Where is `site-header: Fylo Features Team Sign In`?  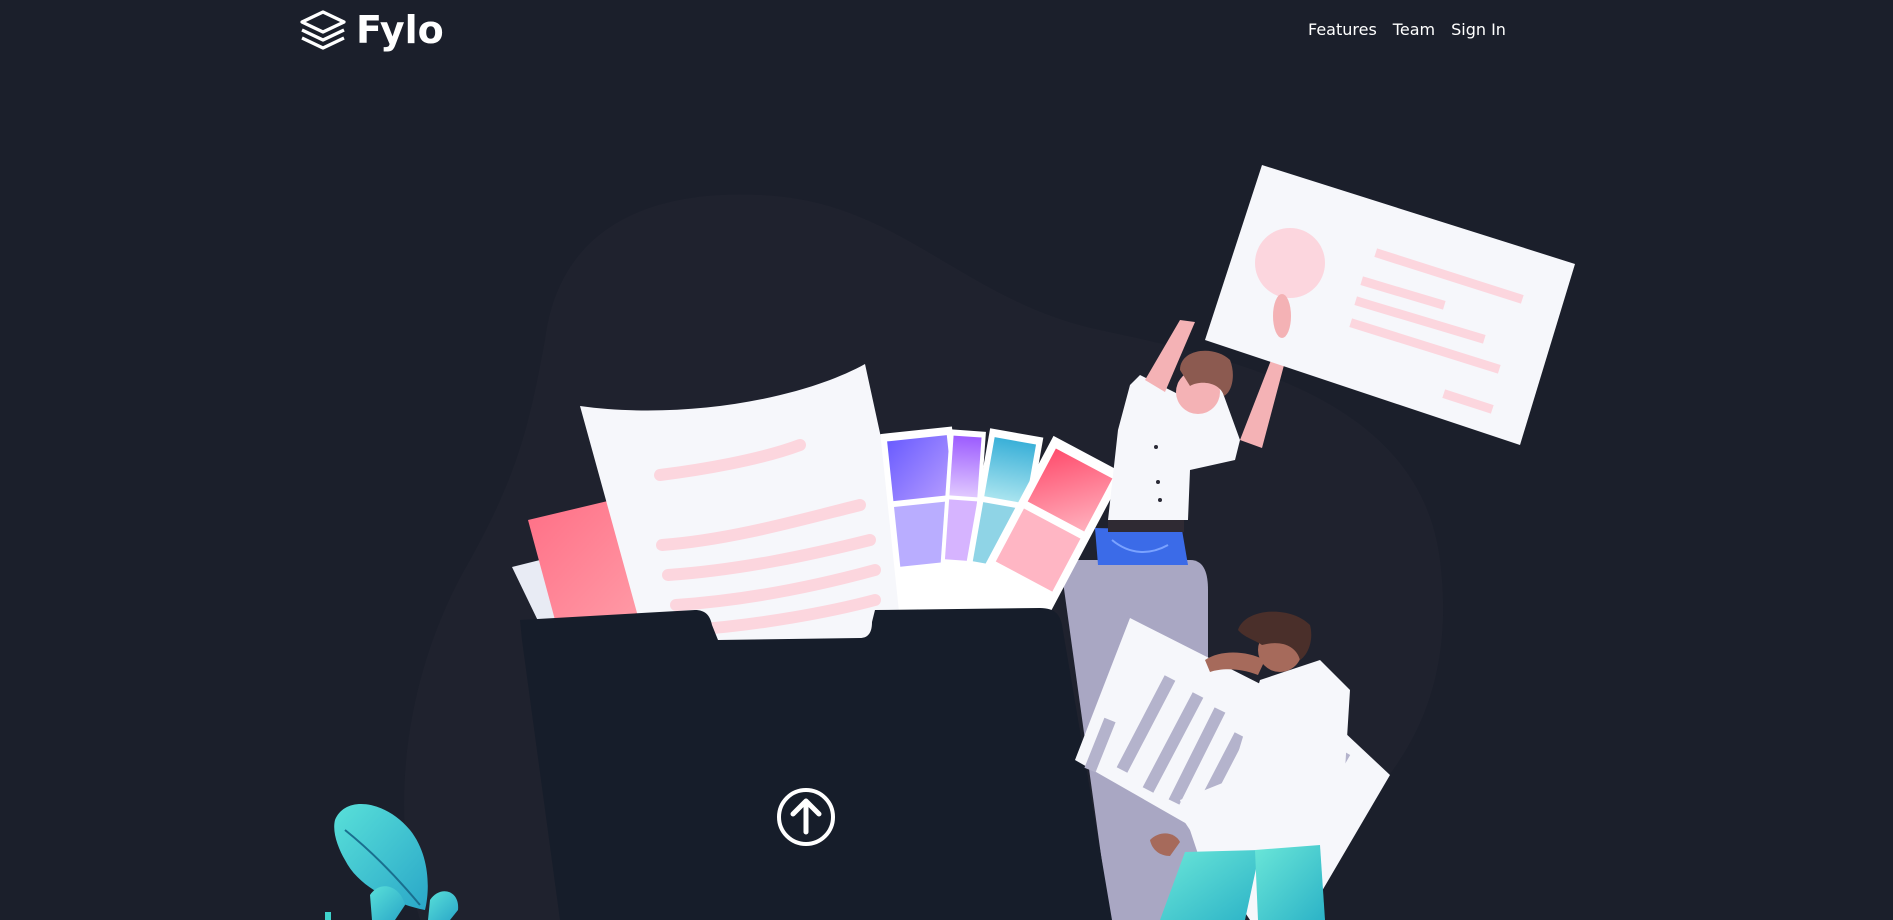 site-header: Fylo Features Team Sign In is located at coordinates (946, 32).